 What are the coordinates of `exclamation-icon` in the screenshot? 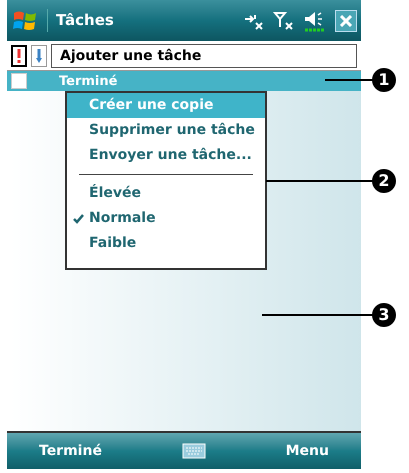 It's located at (19, 55).